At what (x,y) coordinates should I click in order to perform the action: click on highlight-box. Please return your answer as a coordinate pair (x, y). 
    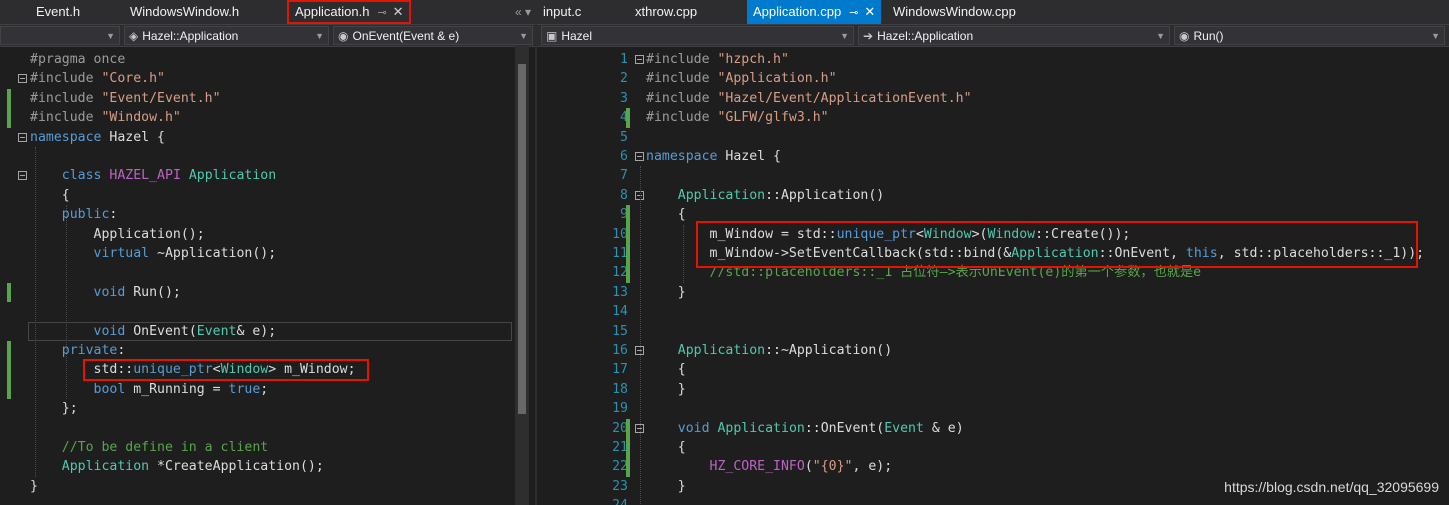
    Looking at the image, I should click on (1057, 244).